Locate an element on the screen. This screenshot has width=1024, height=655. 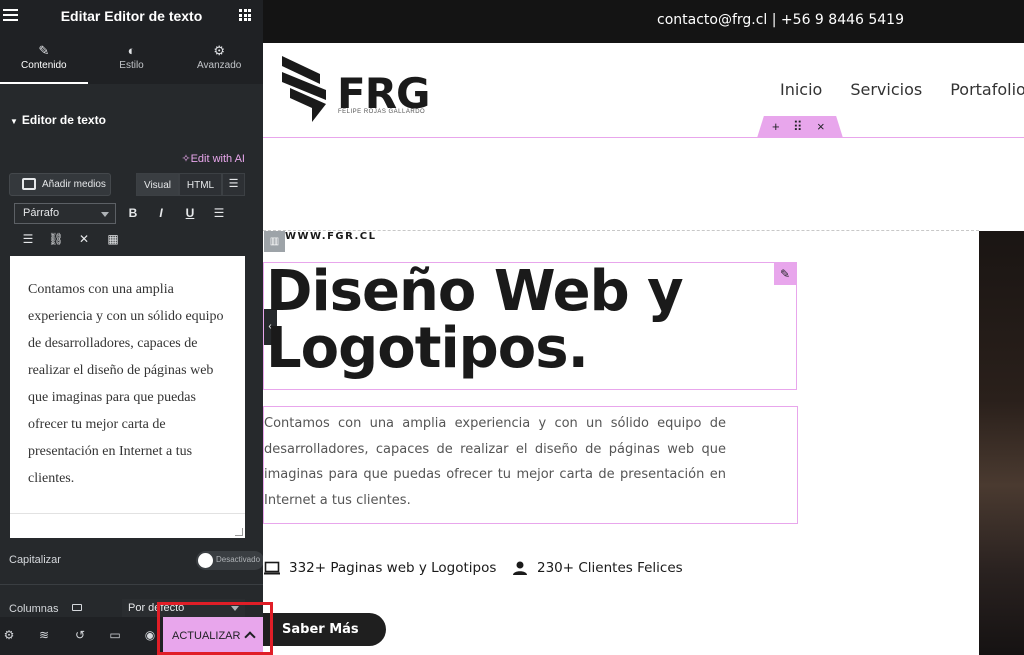
stat-websites: 332+ Paginas web y Logotipos is located at coordinates (380, 568).